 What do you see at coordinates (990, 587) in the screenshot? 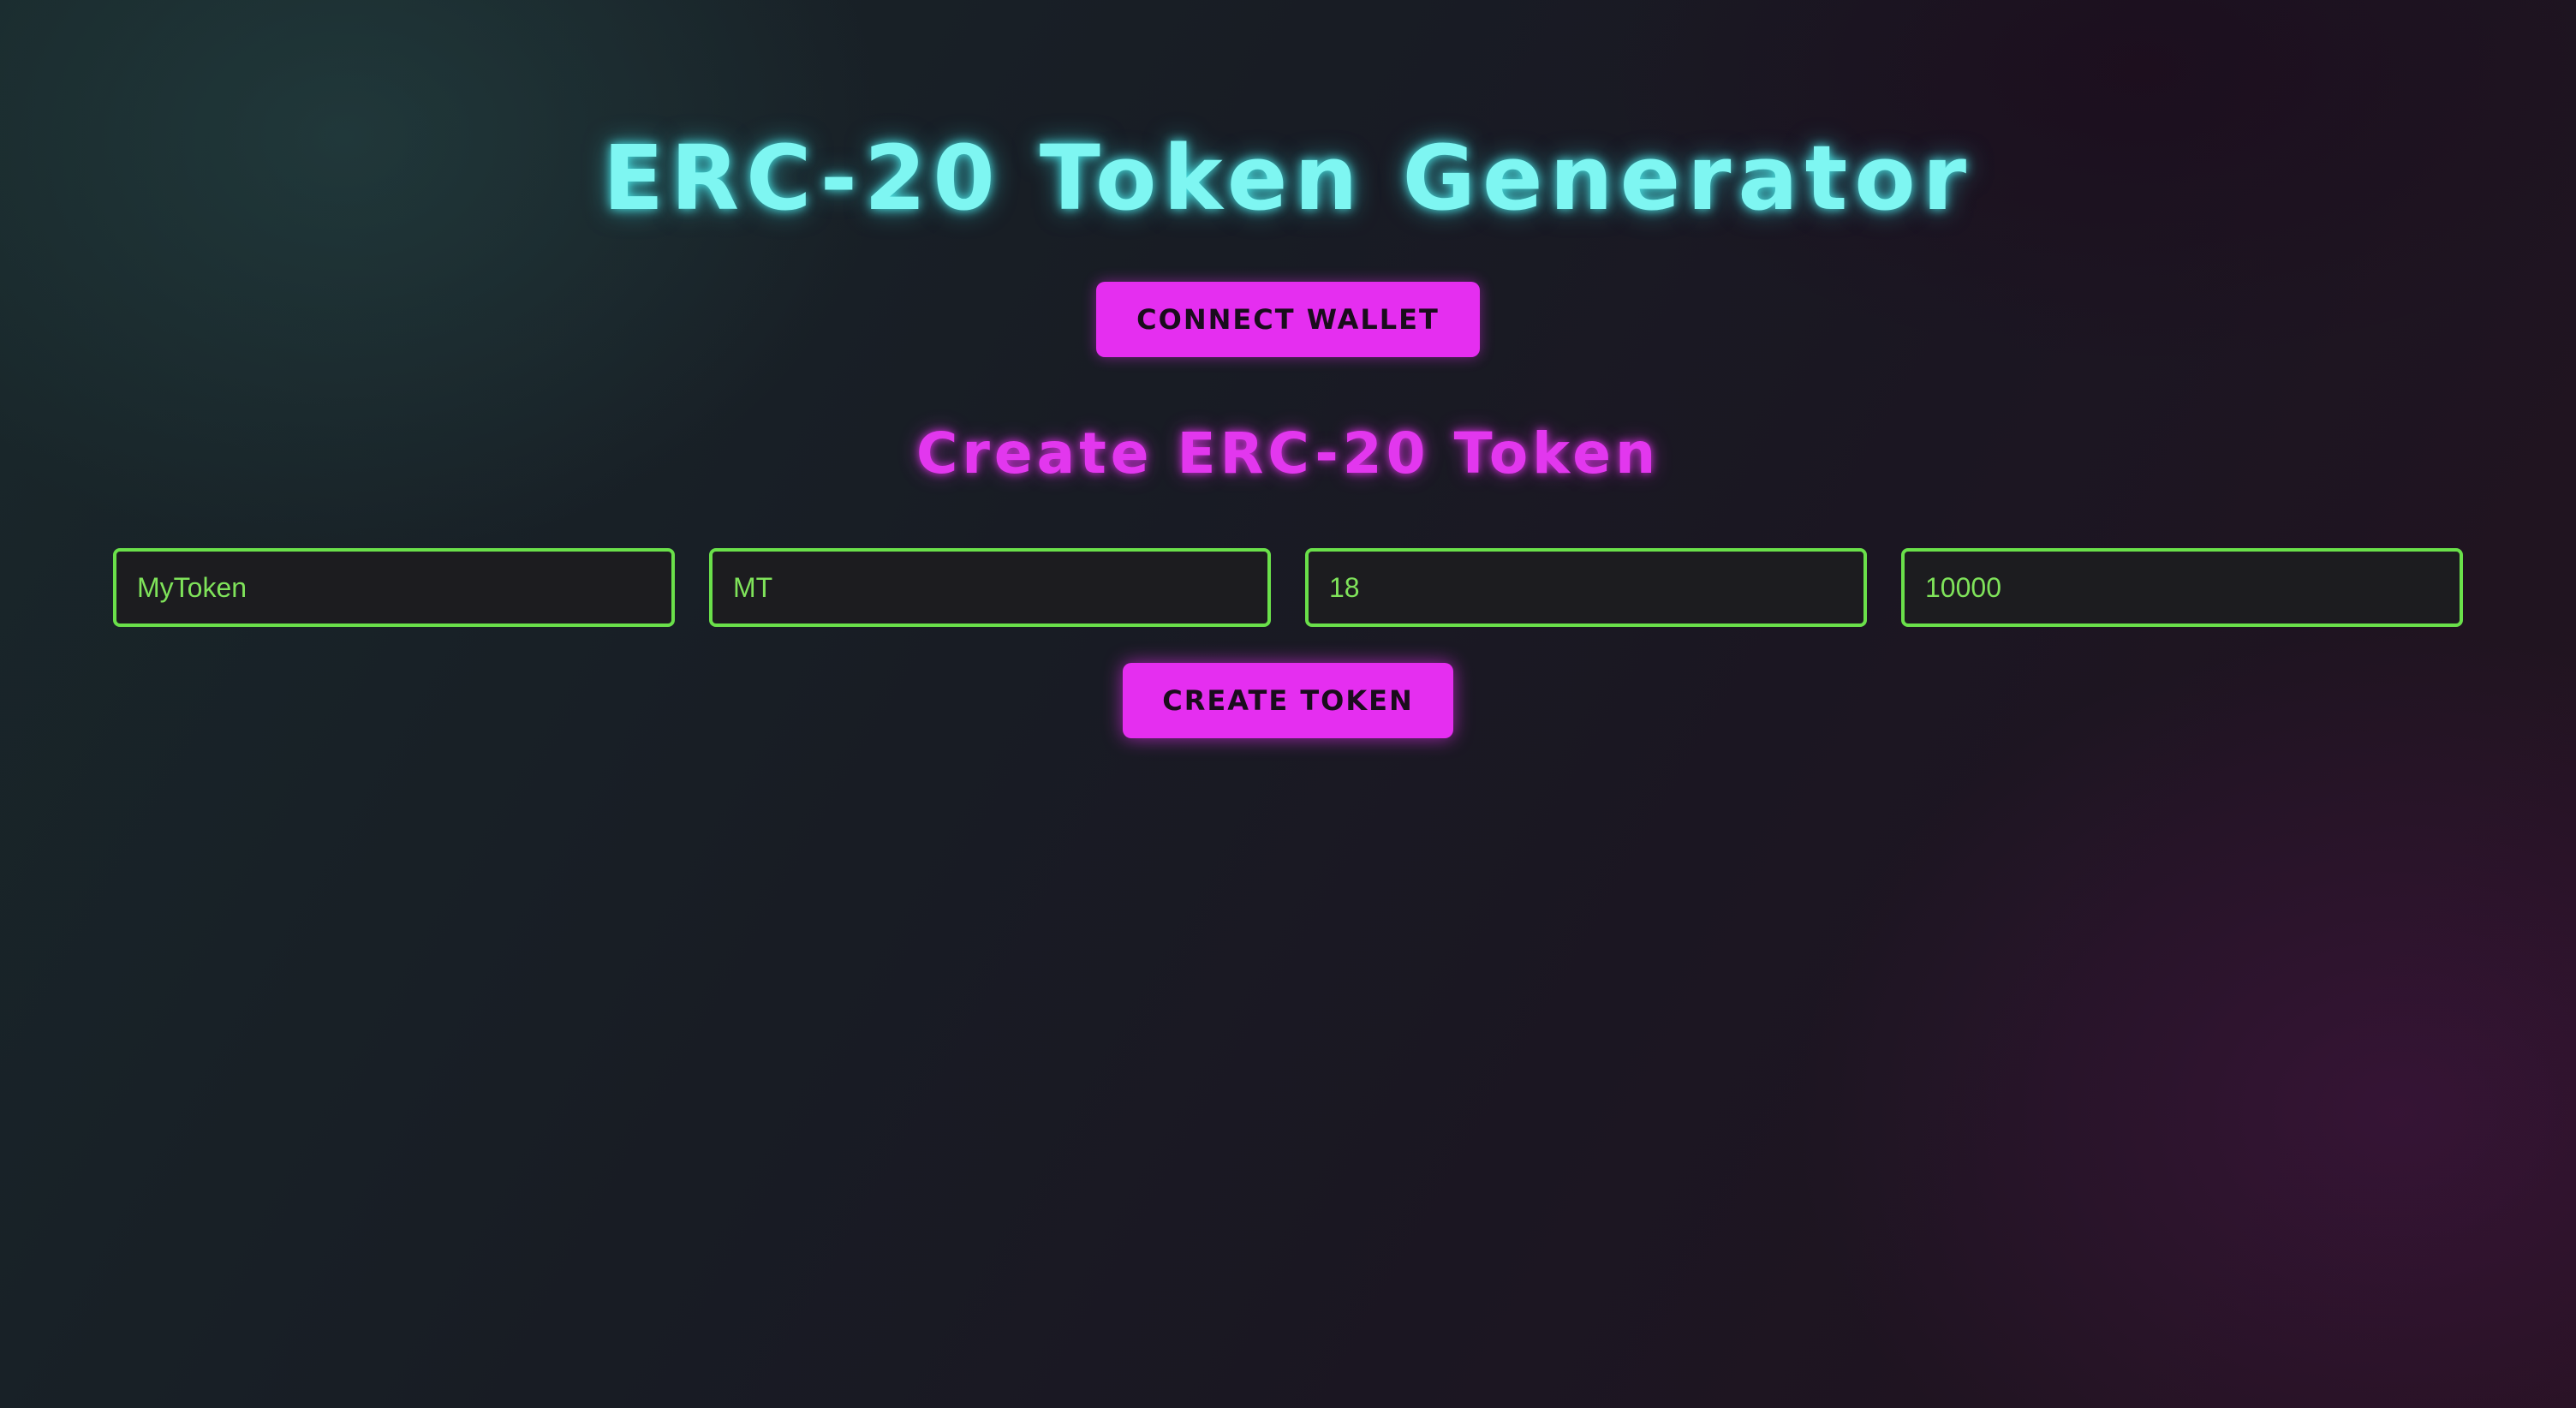
I see `token-symbol-input` at bounding box center [990, 587].